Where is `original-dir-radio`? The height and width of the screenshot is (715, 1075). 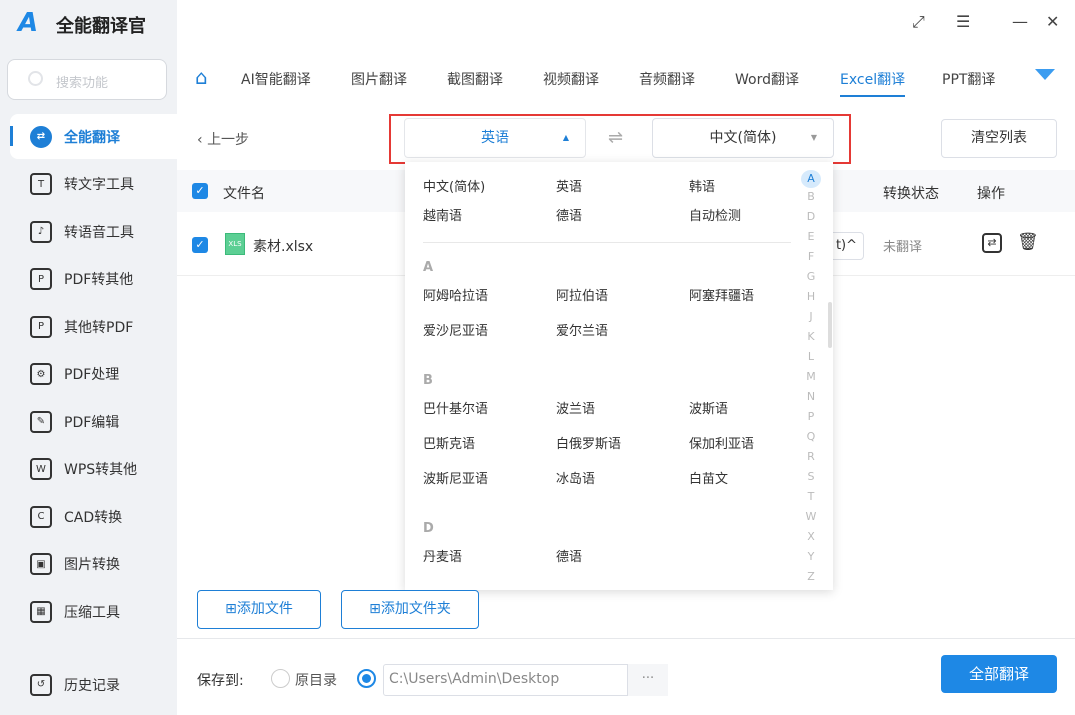
original-dir-radio is located at coordinates (280, 678).